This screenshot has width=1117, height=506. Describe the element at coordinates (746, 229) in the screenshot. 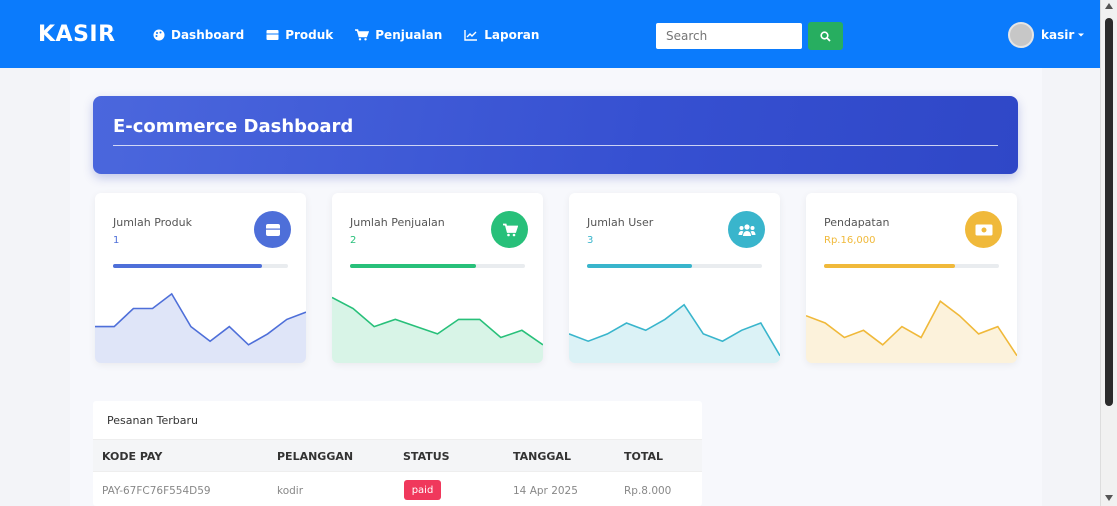

I see `users-icon` at that location.